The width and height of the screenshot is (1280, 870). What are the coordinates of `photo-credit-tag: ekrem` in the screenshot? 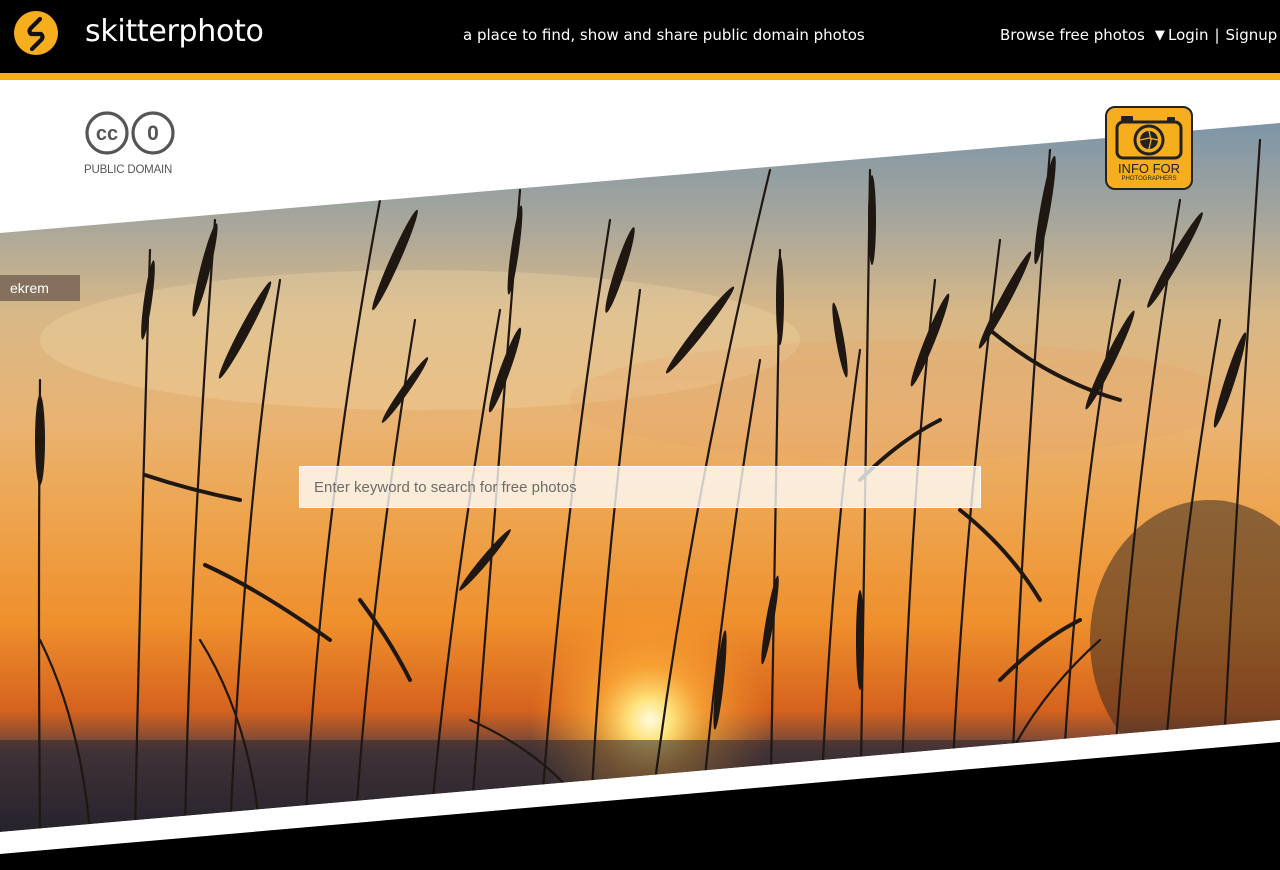 It's located at (40, 288).